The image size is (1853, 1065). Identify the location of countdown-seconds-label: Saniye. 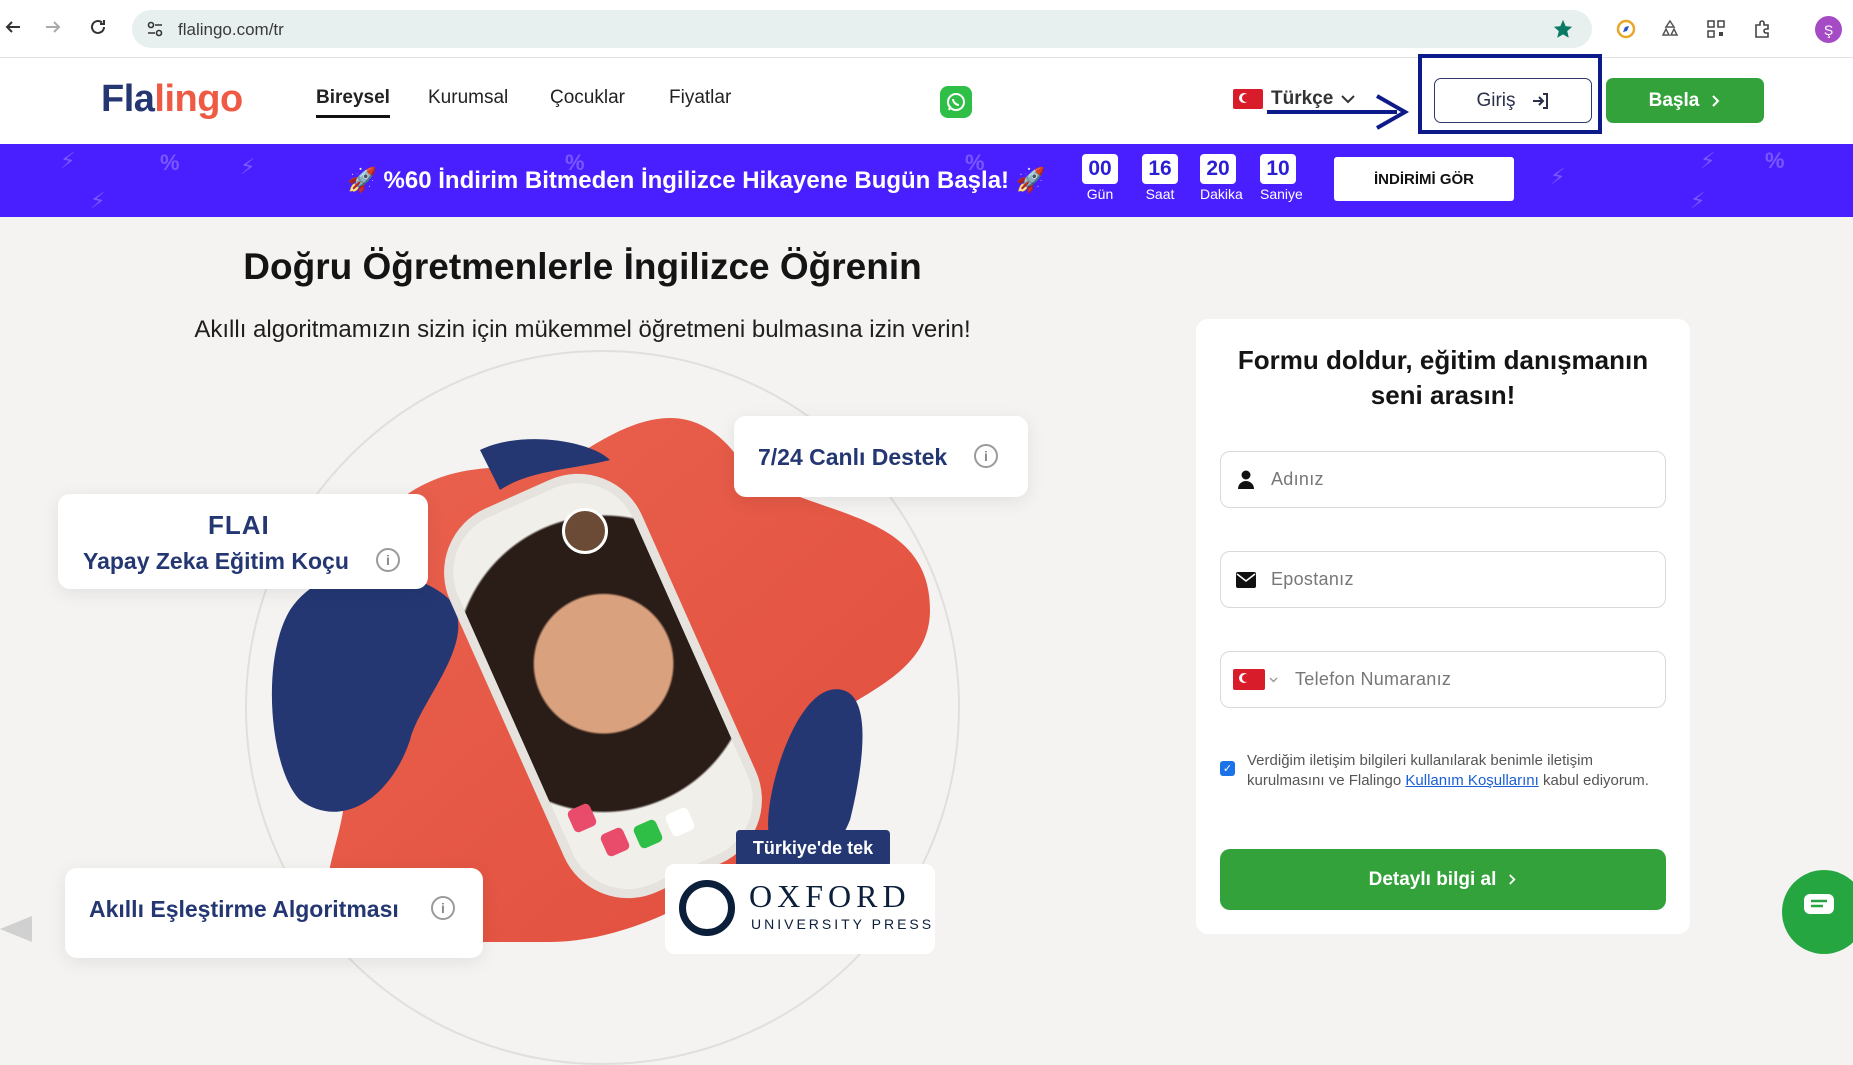
(1281, 194).